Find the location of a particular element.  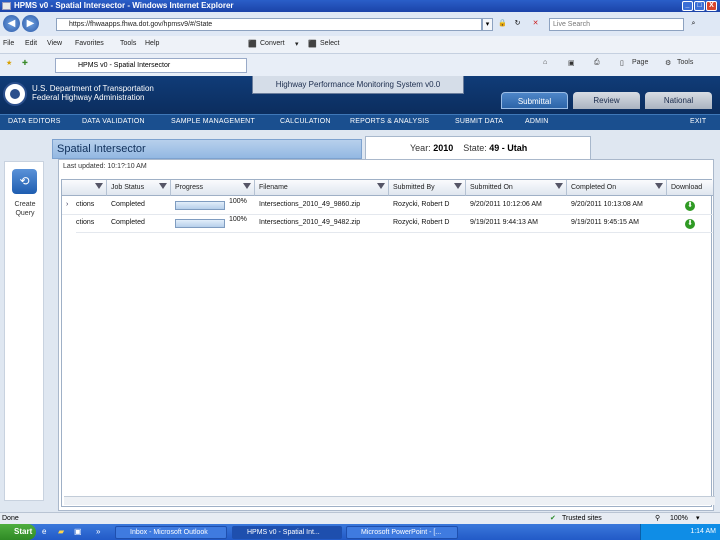

column-header-completed-on: Completed On is located at coordinates (617, 188).